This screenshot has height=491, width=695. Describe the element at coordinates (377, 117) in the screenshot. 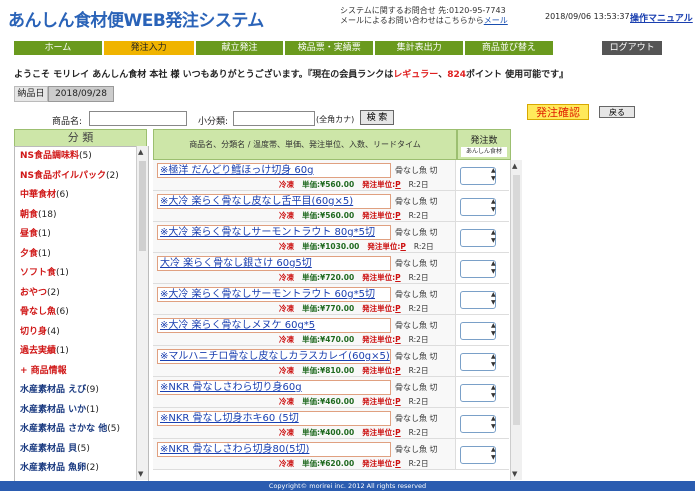

I see `search-button: 検 索` at that location.